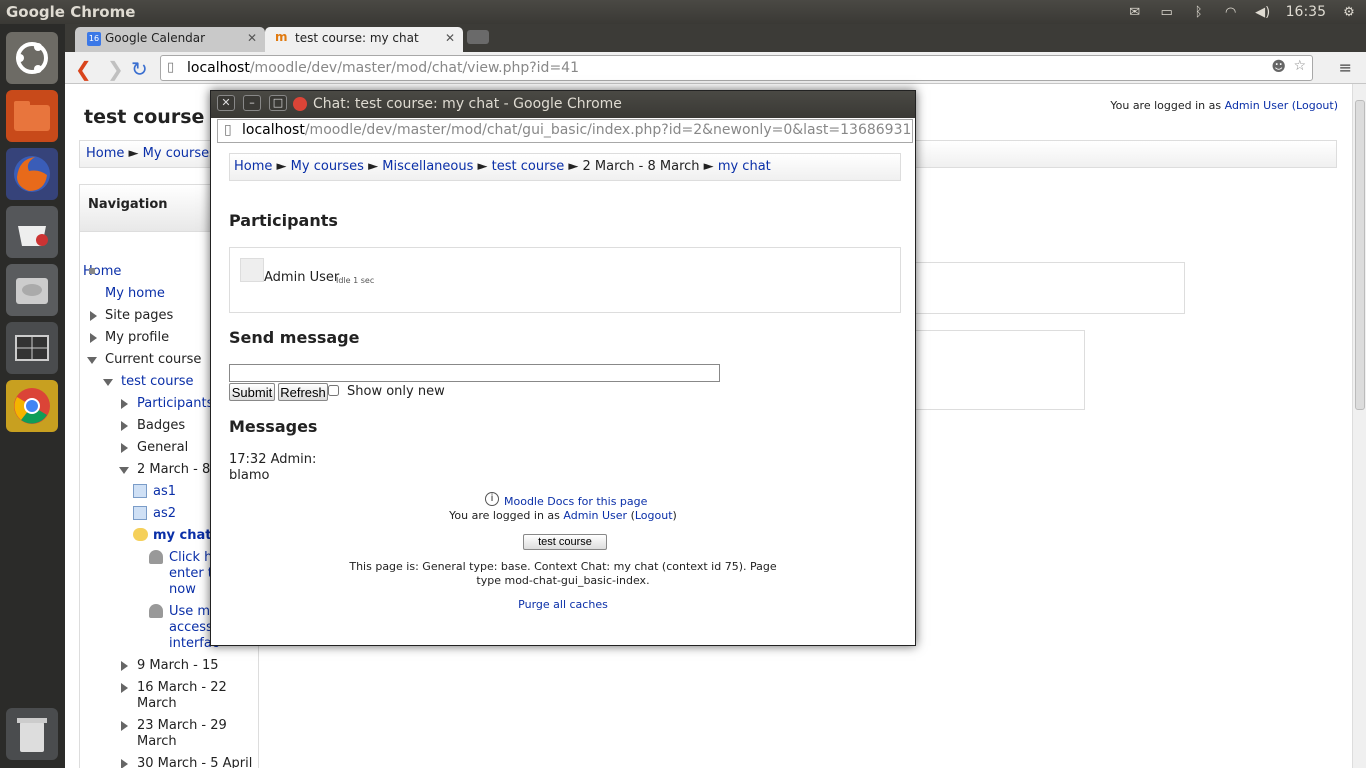 This screenshot has width=1366, height=768. I want to click on nav-as1: as1, so click(164, 492).